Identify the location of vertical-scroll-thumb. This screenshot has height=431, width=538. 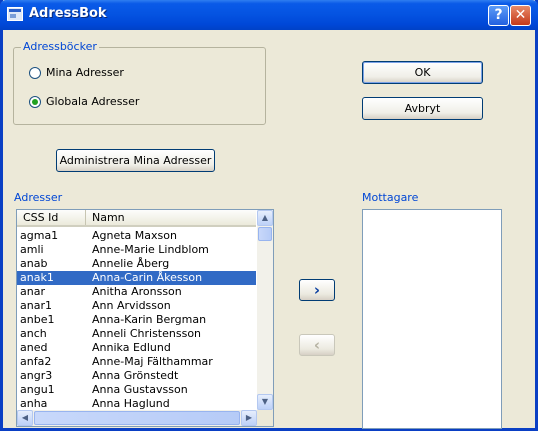
(265, 234).